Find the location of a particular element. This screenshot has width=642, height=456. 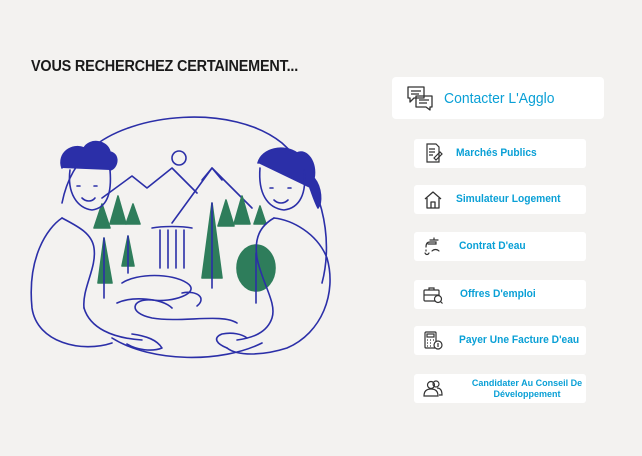

link-marches-publics: Marchés Publics is located at coordinates (500, 153).